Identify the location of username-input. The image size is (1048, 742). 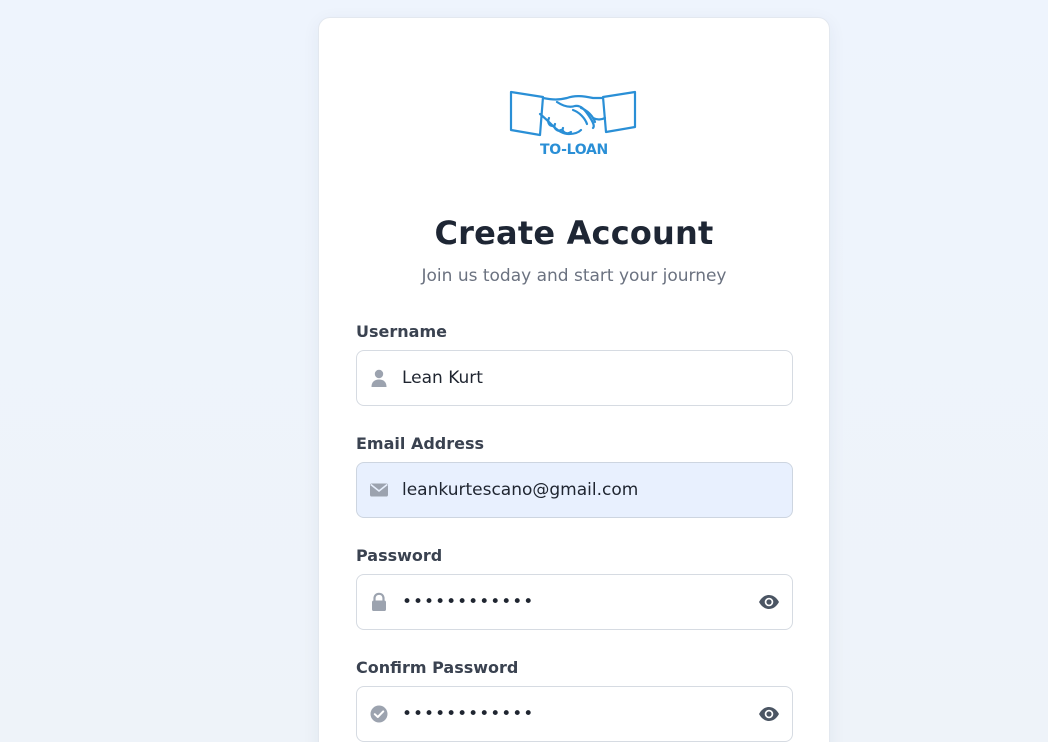
(572, 378).